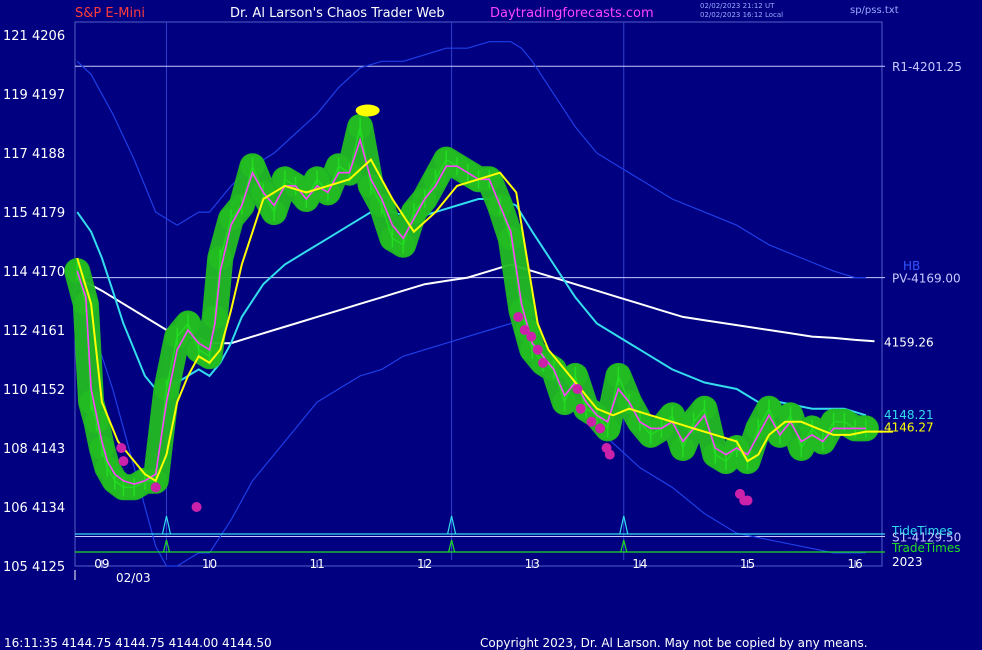 The height and width of the screenshot is (650, 982). Describe the element at coordinates (909, 342) in the screenshot. I see `end-value-0: 4159.26` at that location.